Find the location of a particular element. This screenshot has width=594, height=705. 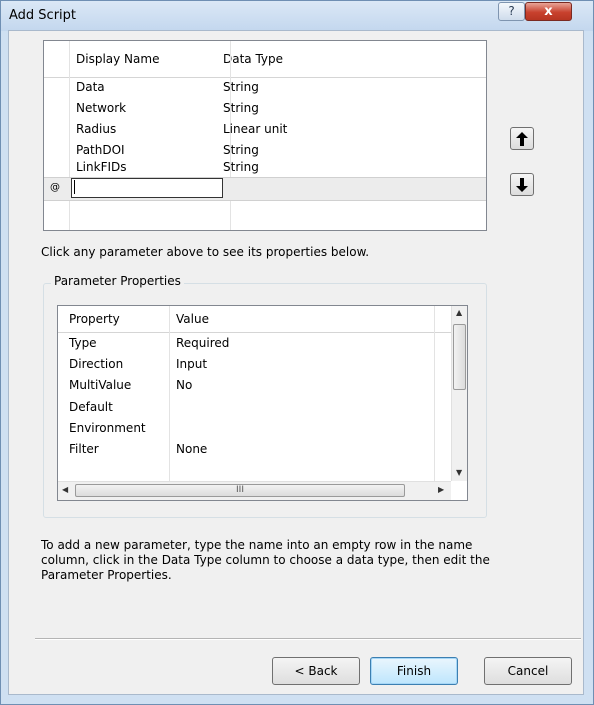

property-name: Default is located at coordinates (91, 407).